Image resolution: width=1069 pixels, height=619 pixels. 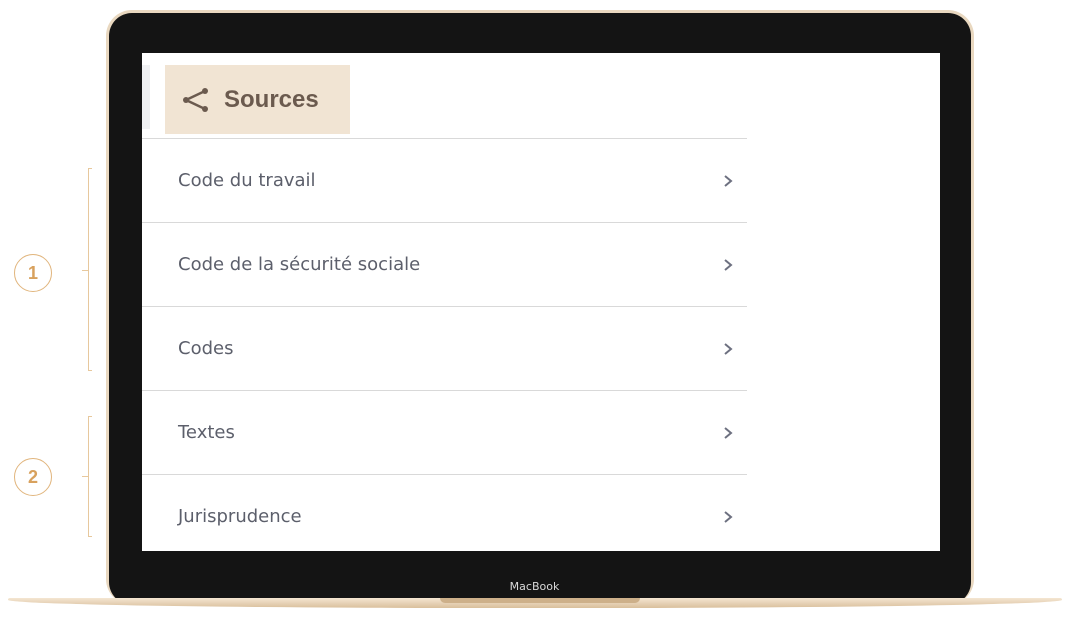 I want to click on page-title: Sources, so click(x=271, y=99).